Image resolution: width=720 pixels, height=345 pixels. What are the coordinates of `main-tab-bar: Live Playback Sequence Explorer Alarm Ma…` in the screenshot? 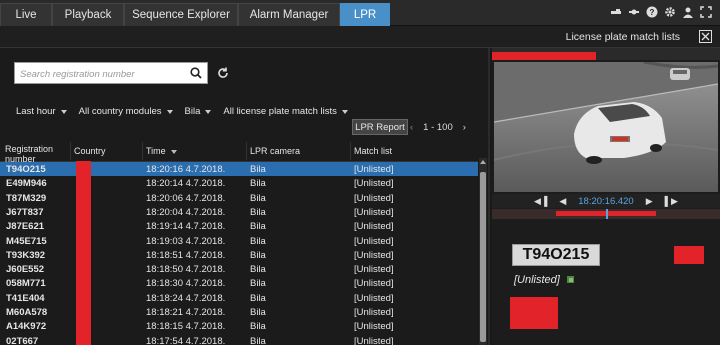 It's located at (360, 13).